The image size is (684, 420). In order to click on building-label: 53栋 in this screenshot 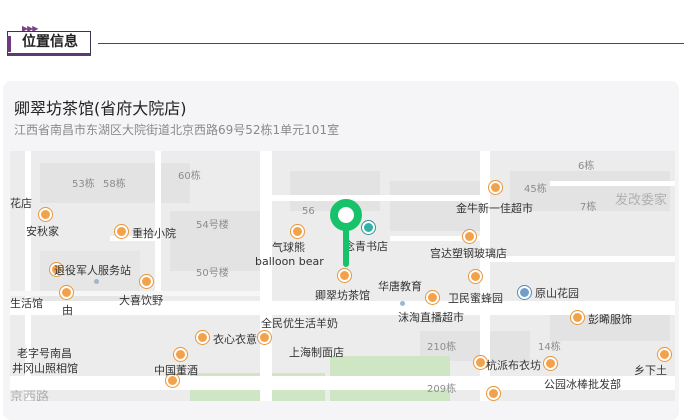, I will do `click(83, 184)`.